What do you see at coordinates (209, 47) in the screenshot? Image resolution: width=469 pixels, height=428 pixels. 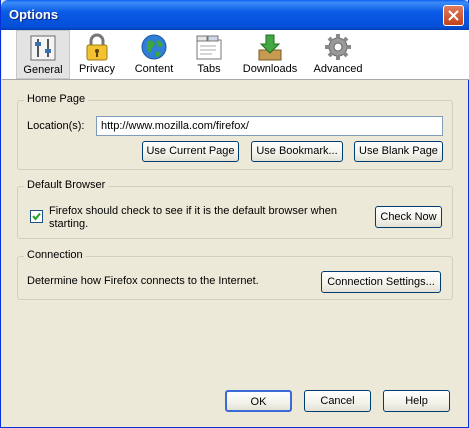 I see `tabs-icon` at bounding box center [209, 47].